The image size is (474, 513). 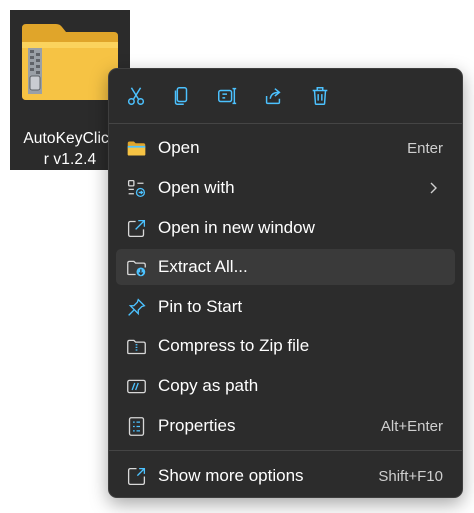 I want to click on copy-icon, so click(x=181, y=96).